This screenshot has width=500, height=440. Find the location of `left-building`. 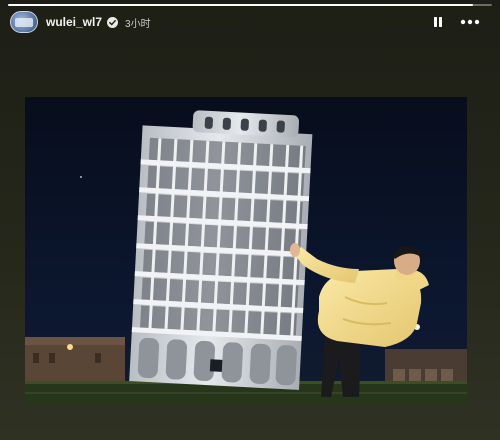

left-building is located at coordinates (75, 363).